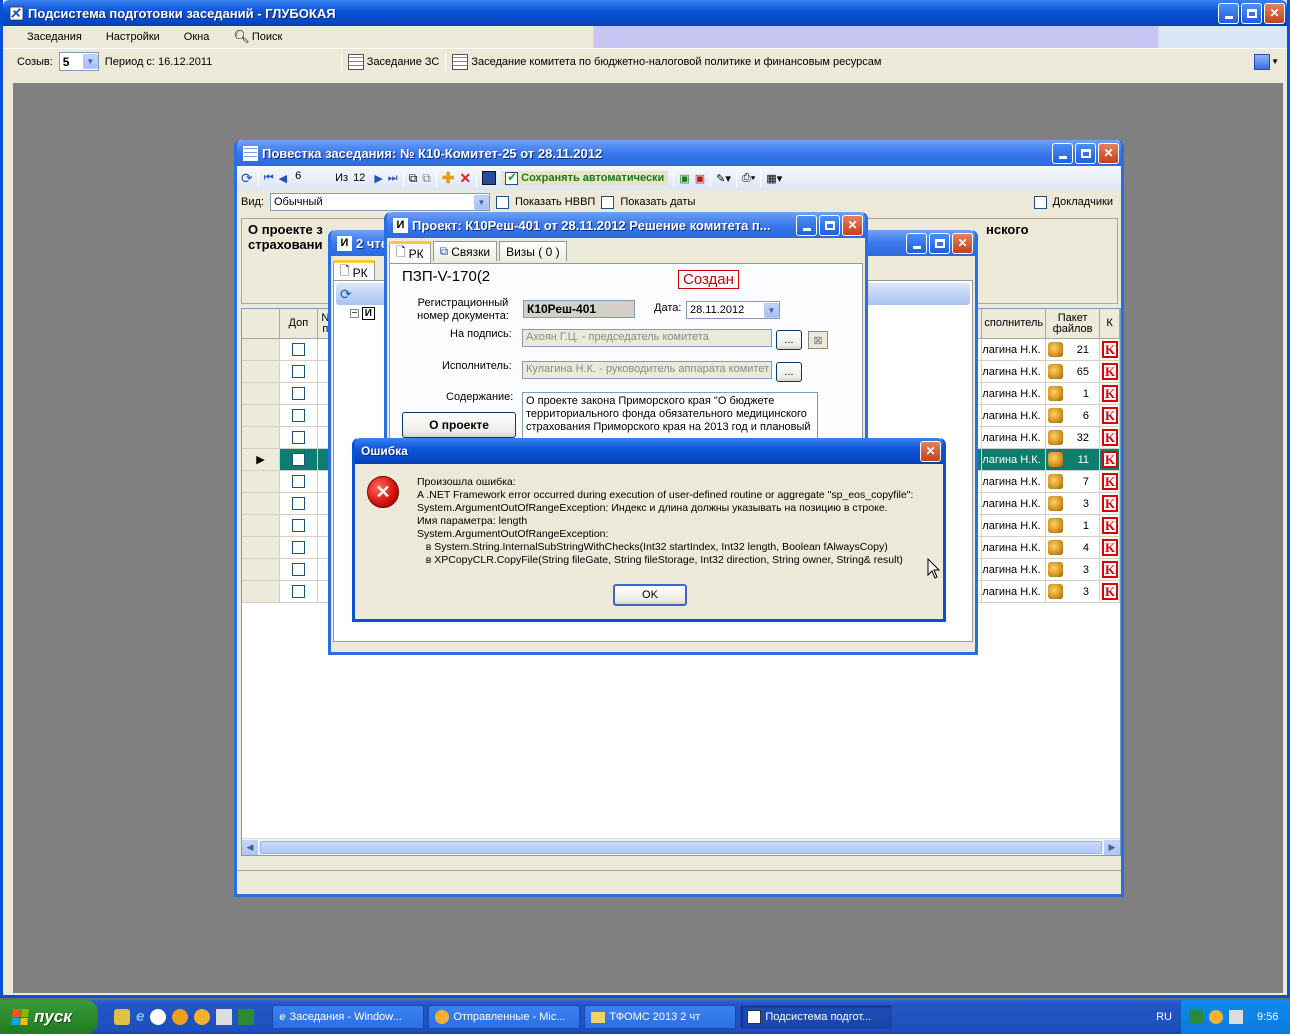 The image size is (1290, 1034). Describe the element at coordinates (465, 178) in the screenshot. I see `delete-icon: ✕` at that location.